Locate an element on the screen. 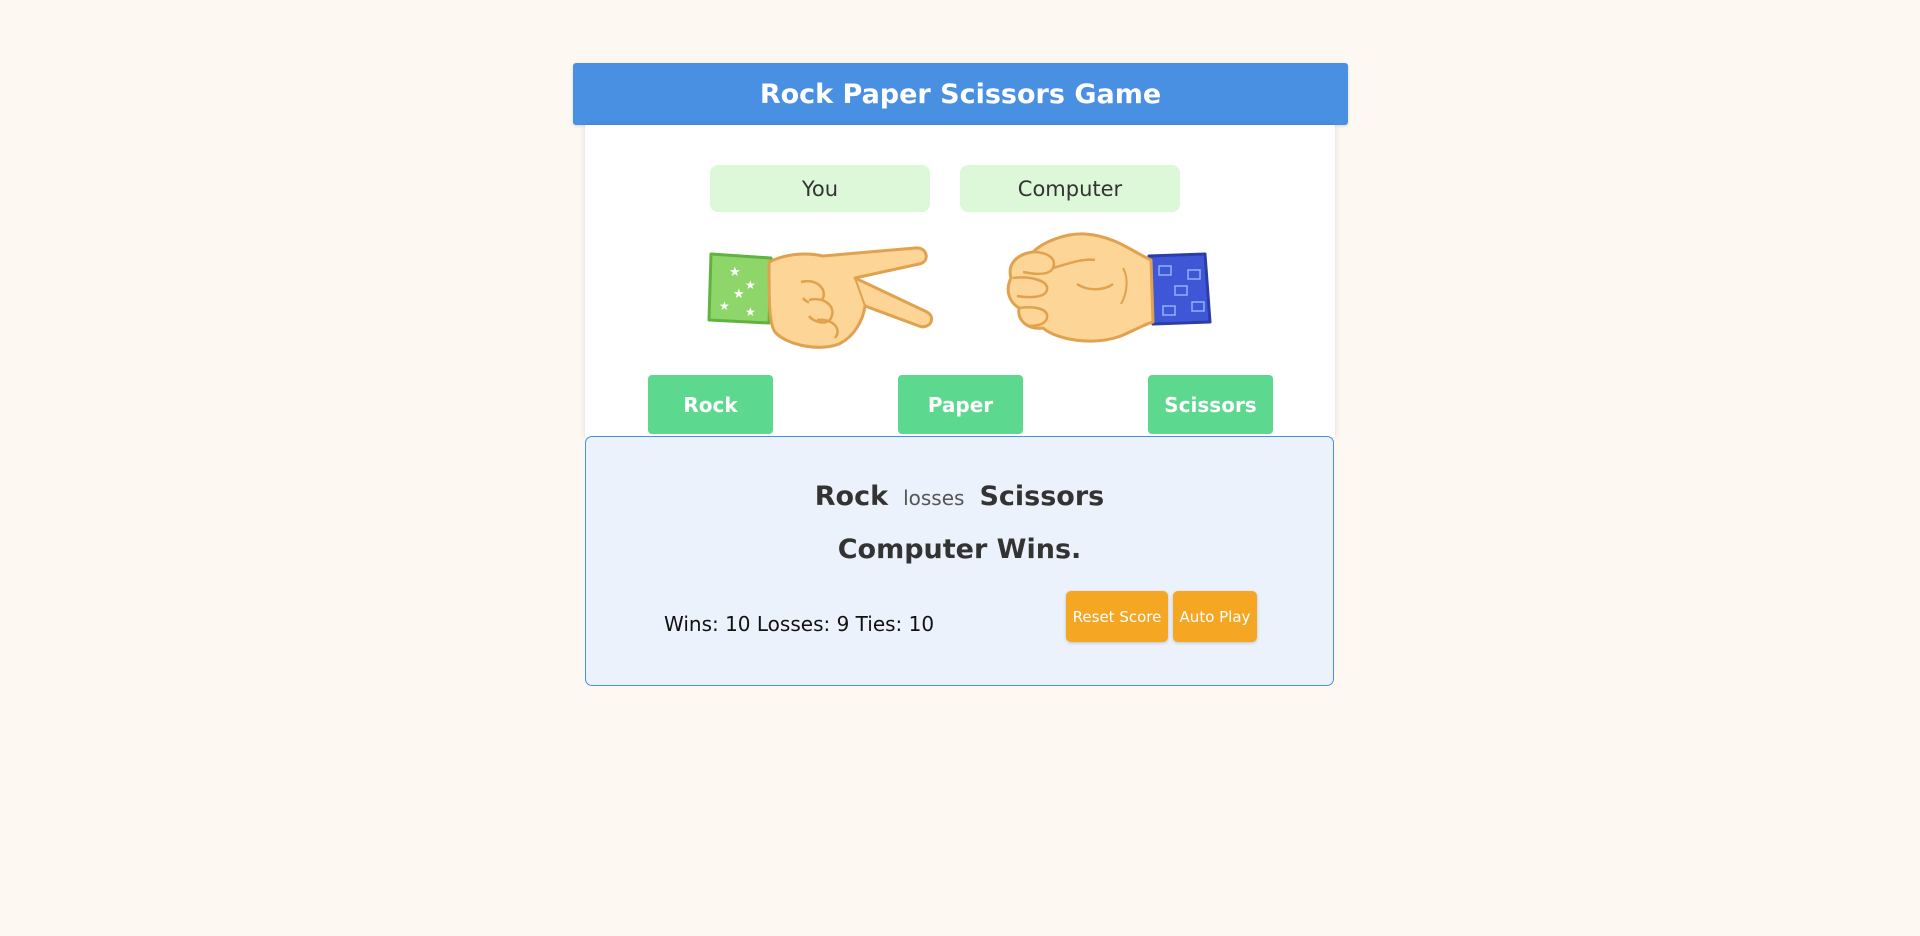 Image resolution: width=1920 pixels, height=936 pixels. player-label-computer: Computer is located at coordinates (1070, 188).